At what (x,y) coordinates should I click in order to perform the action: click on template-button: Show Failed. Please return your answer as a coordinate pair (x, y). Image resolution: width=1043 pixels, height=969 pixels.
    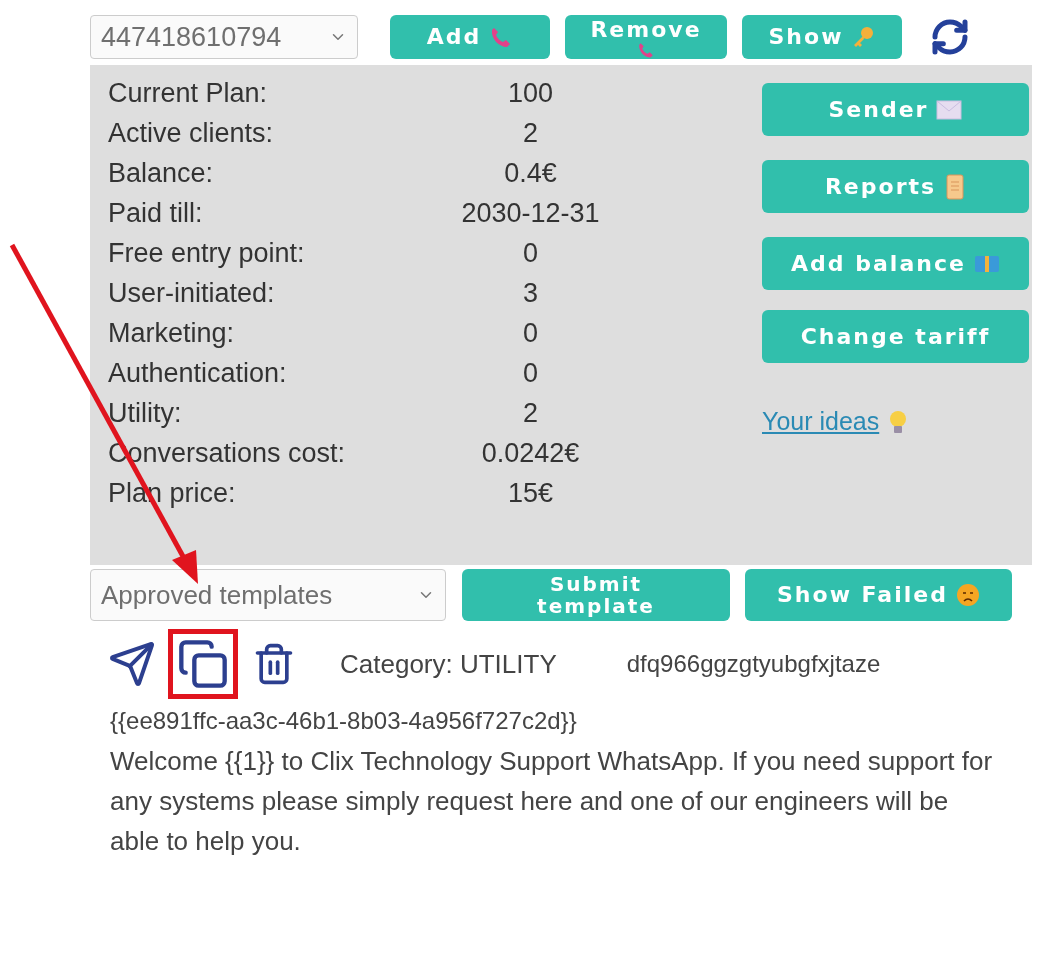
    Looking at the image, I should click on (878, 595).